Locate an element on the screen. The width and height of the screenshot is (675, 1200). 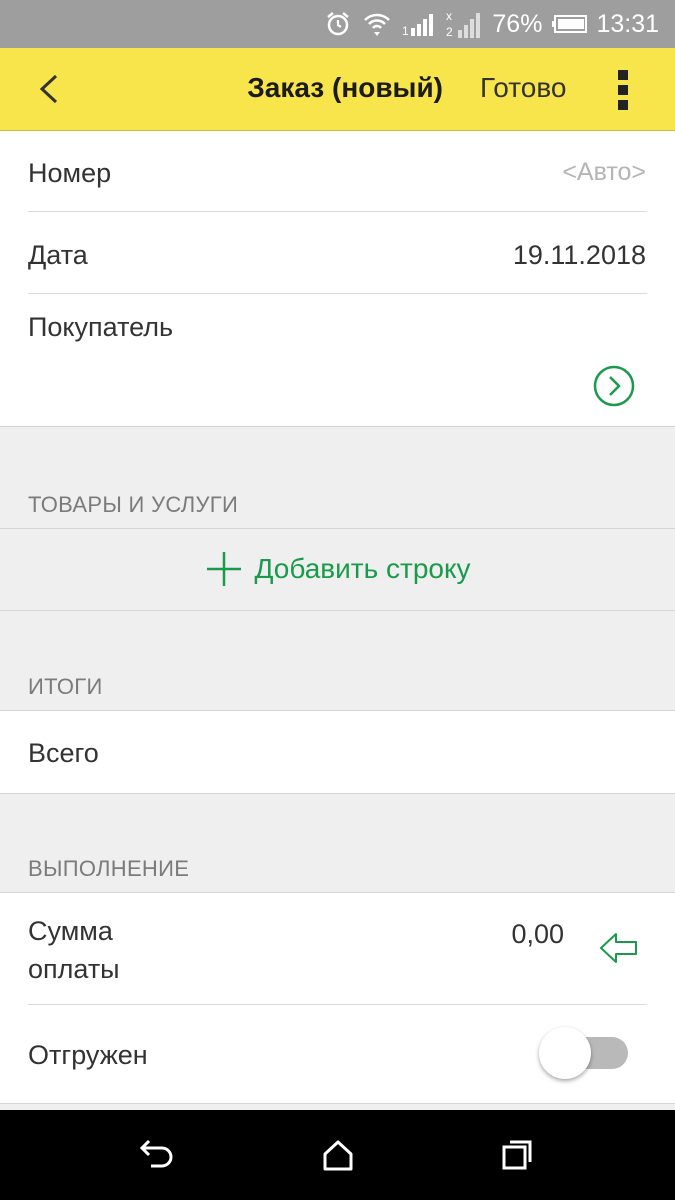
wifi-icon is located at coordinates (377, 24).